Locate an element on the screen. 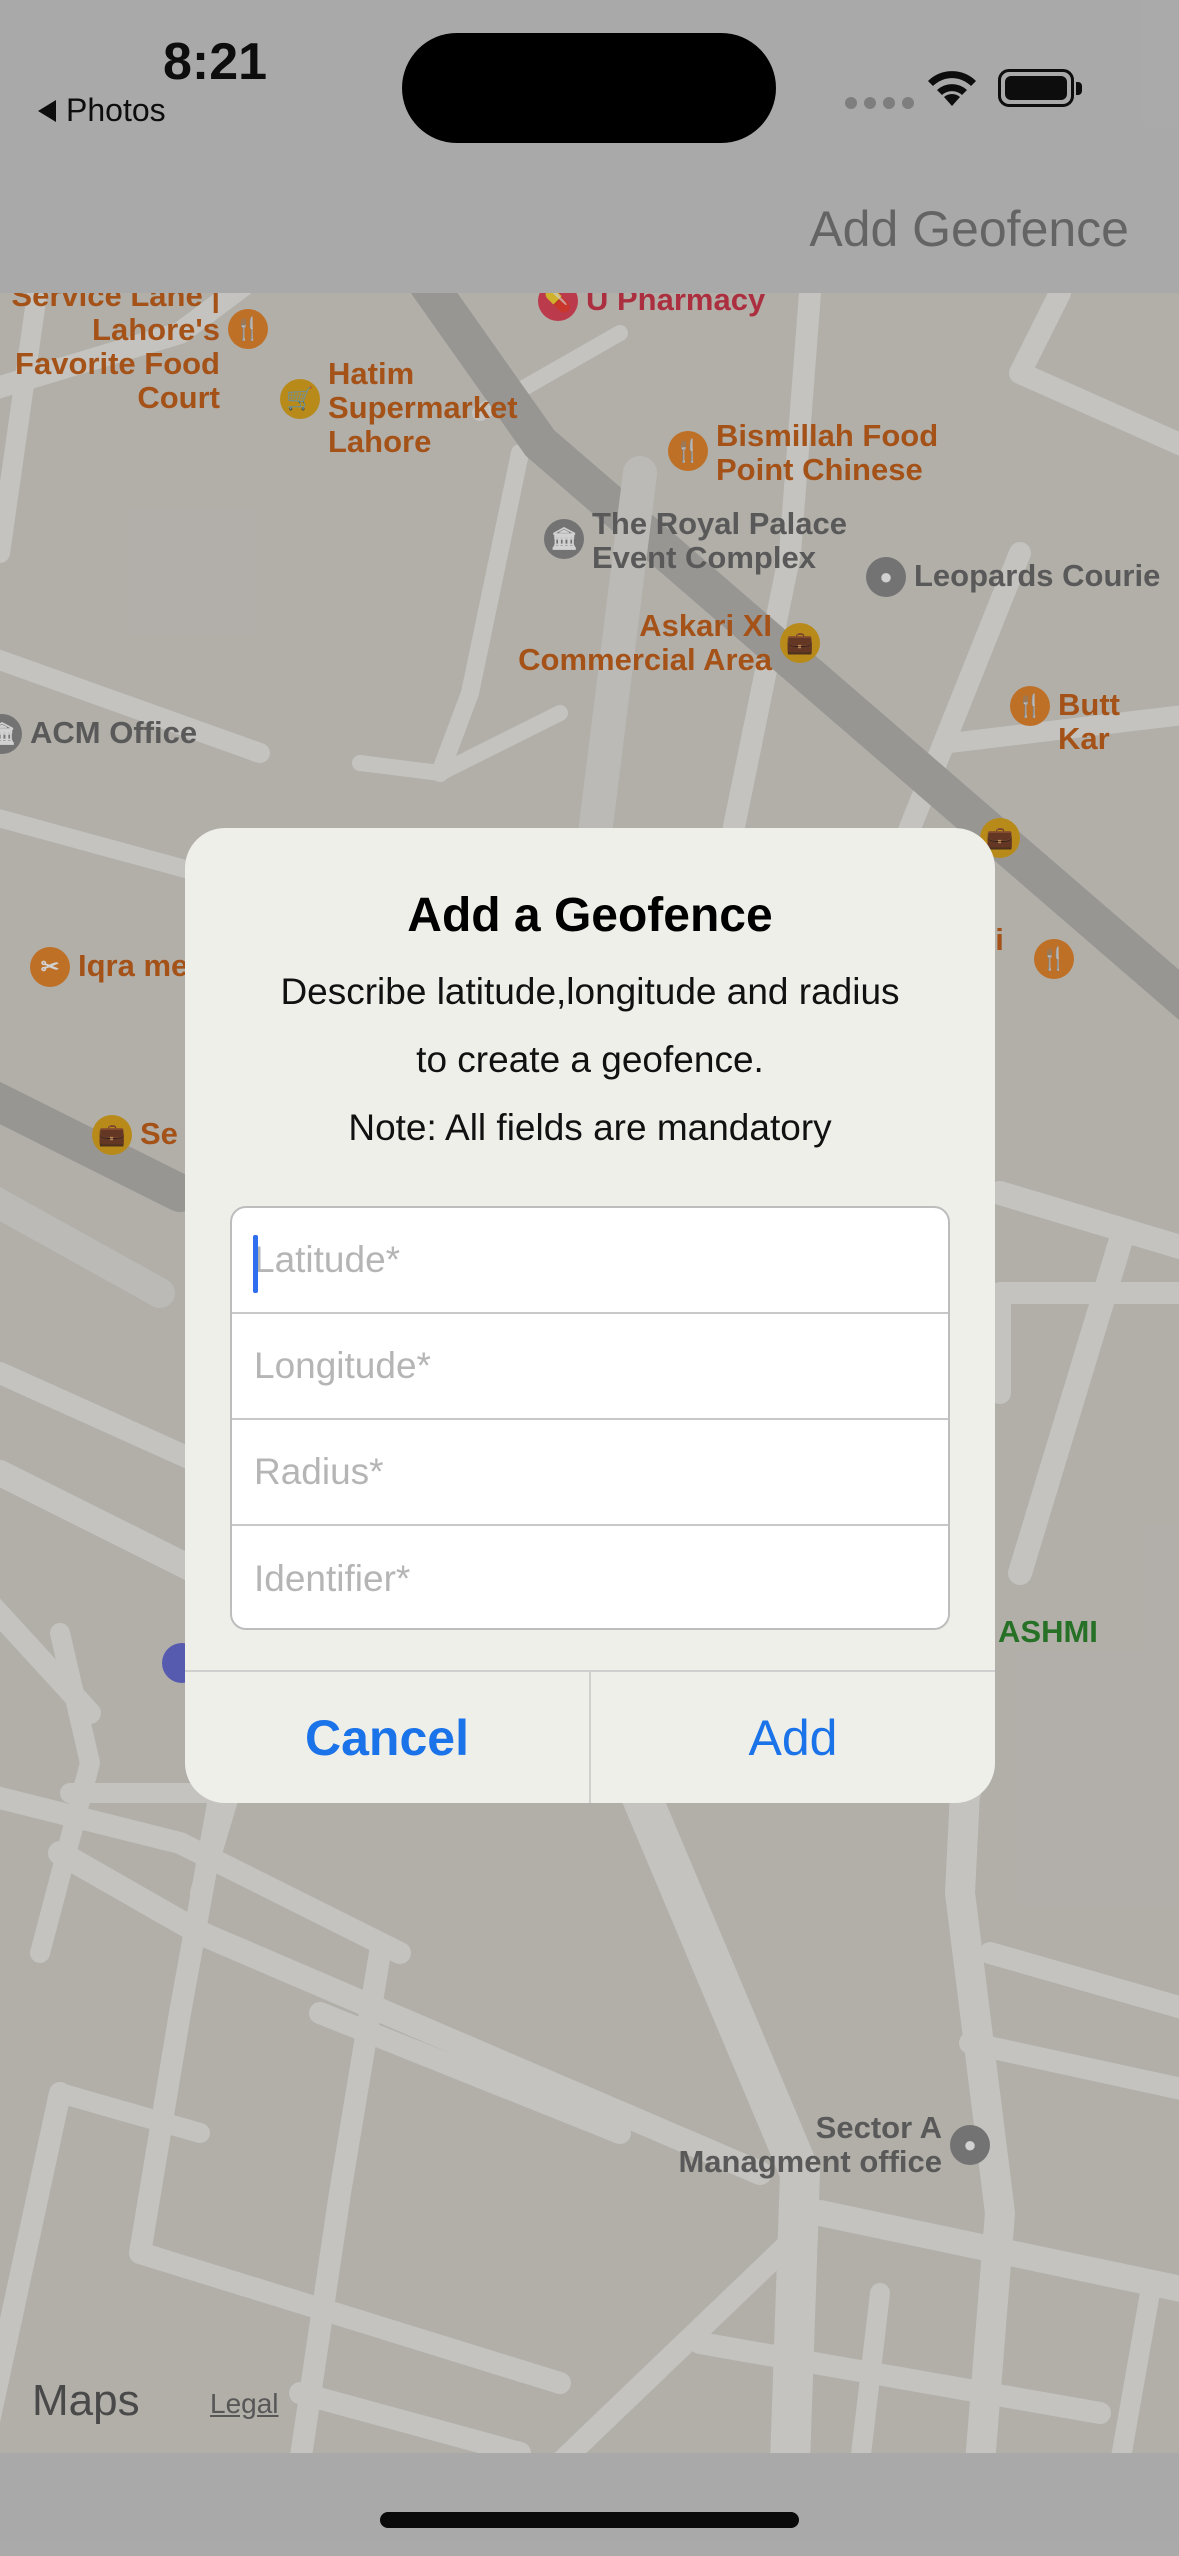 This screenshot has width=1179, height=2556. add-button: Add is located at coordinates (793, 1737).